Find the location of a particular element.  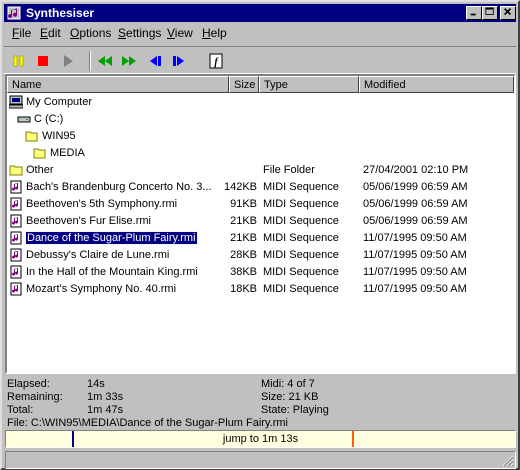

file-name: Debussy's Claire de Lune.rmi is located at coordinates (98, 255).